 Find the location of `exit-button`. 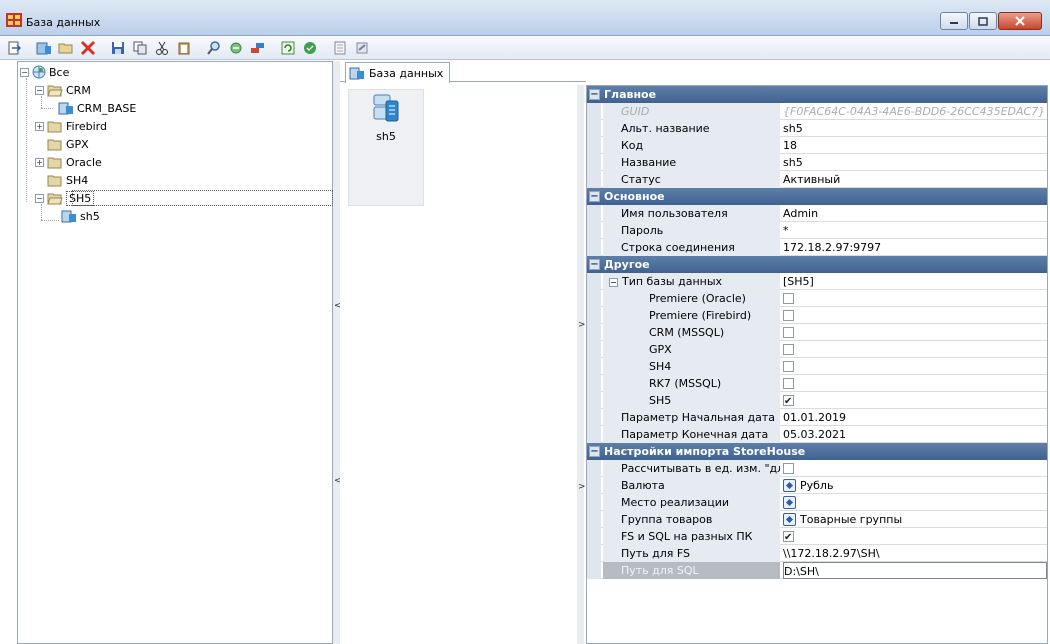

exit-button is located at coordinates (14, 48).